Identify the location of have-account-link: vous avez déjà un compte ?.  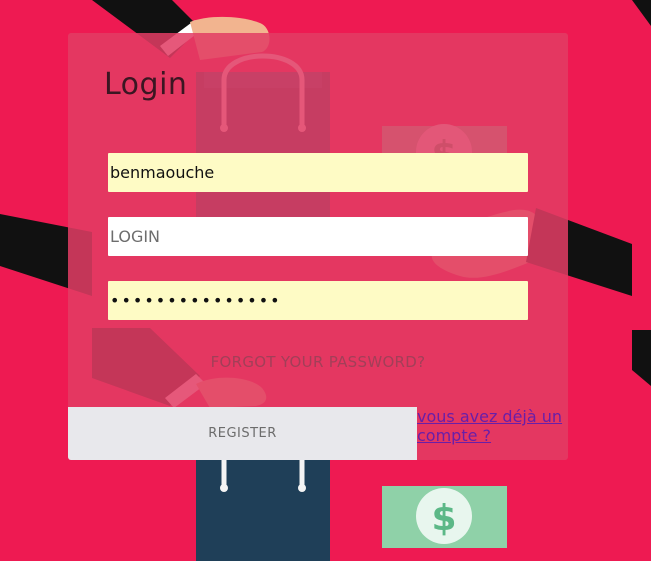
(497, 426).